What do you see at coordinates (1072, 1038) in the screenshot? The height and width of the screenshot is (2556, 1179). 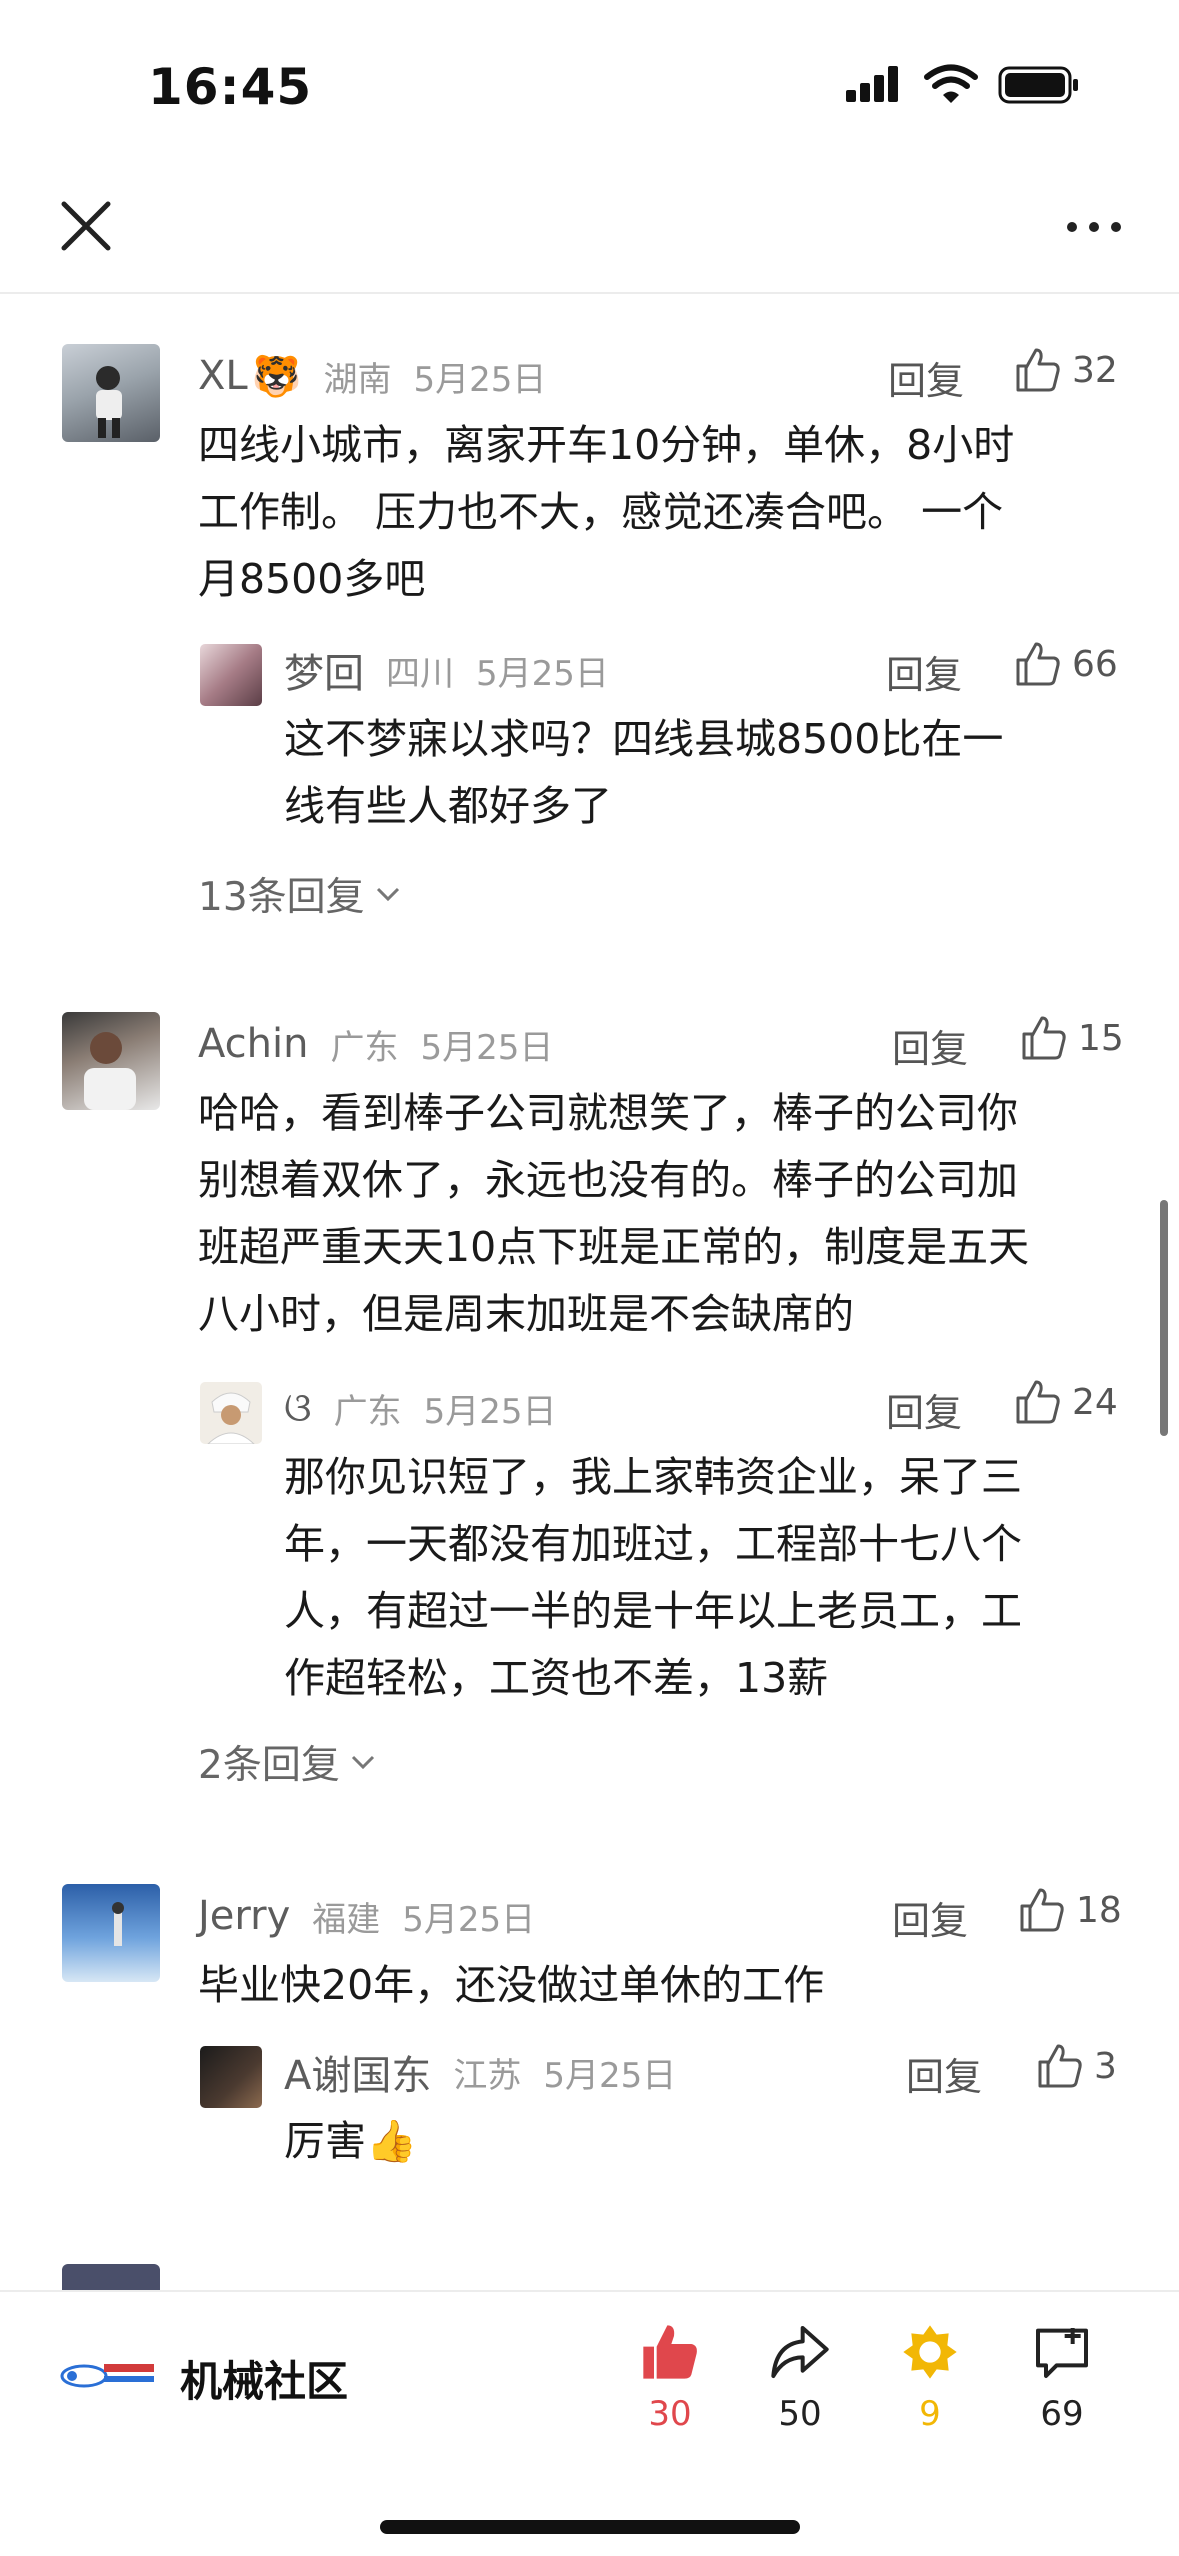 I see `like-button: 15` at bounding box center [1072, 1038].